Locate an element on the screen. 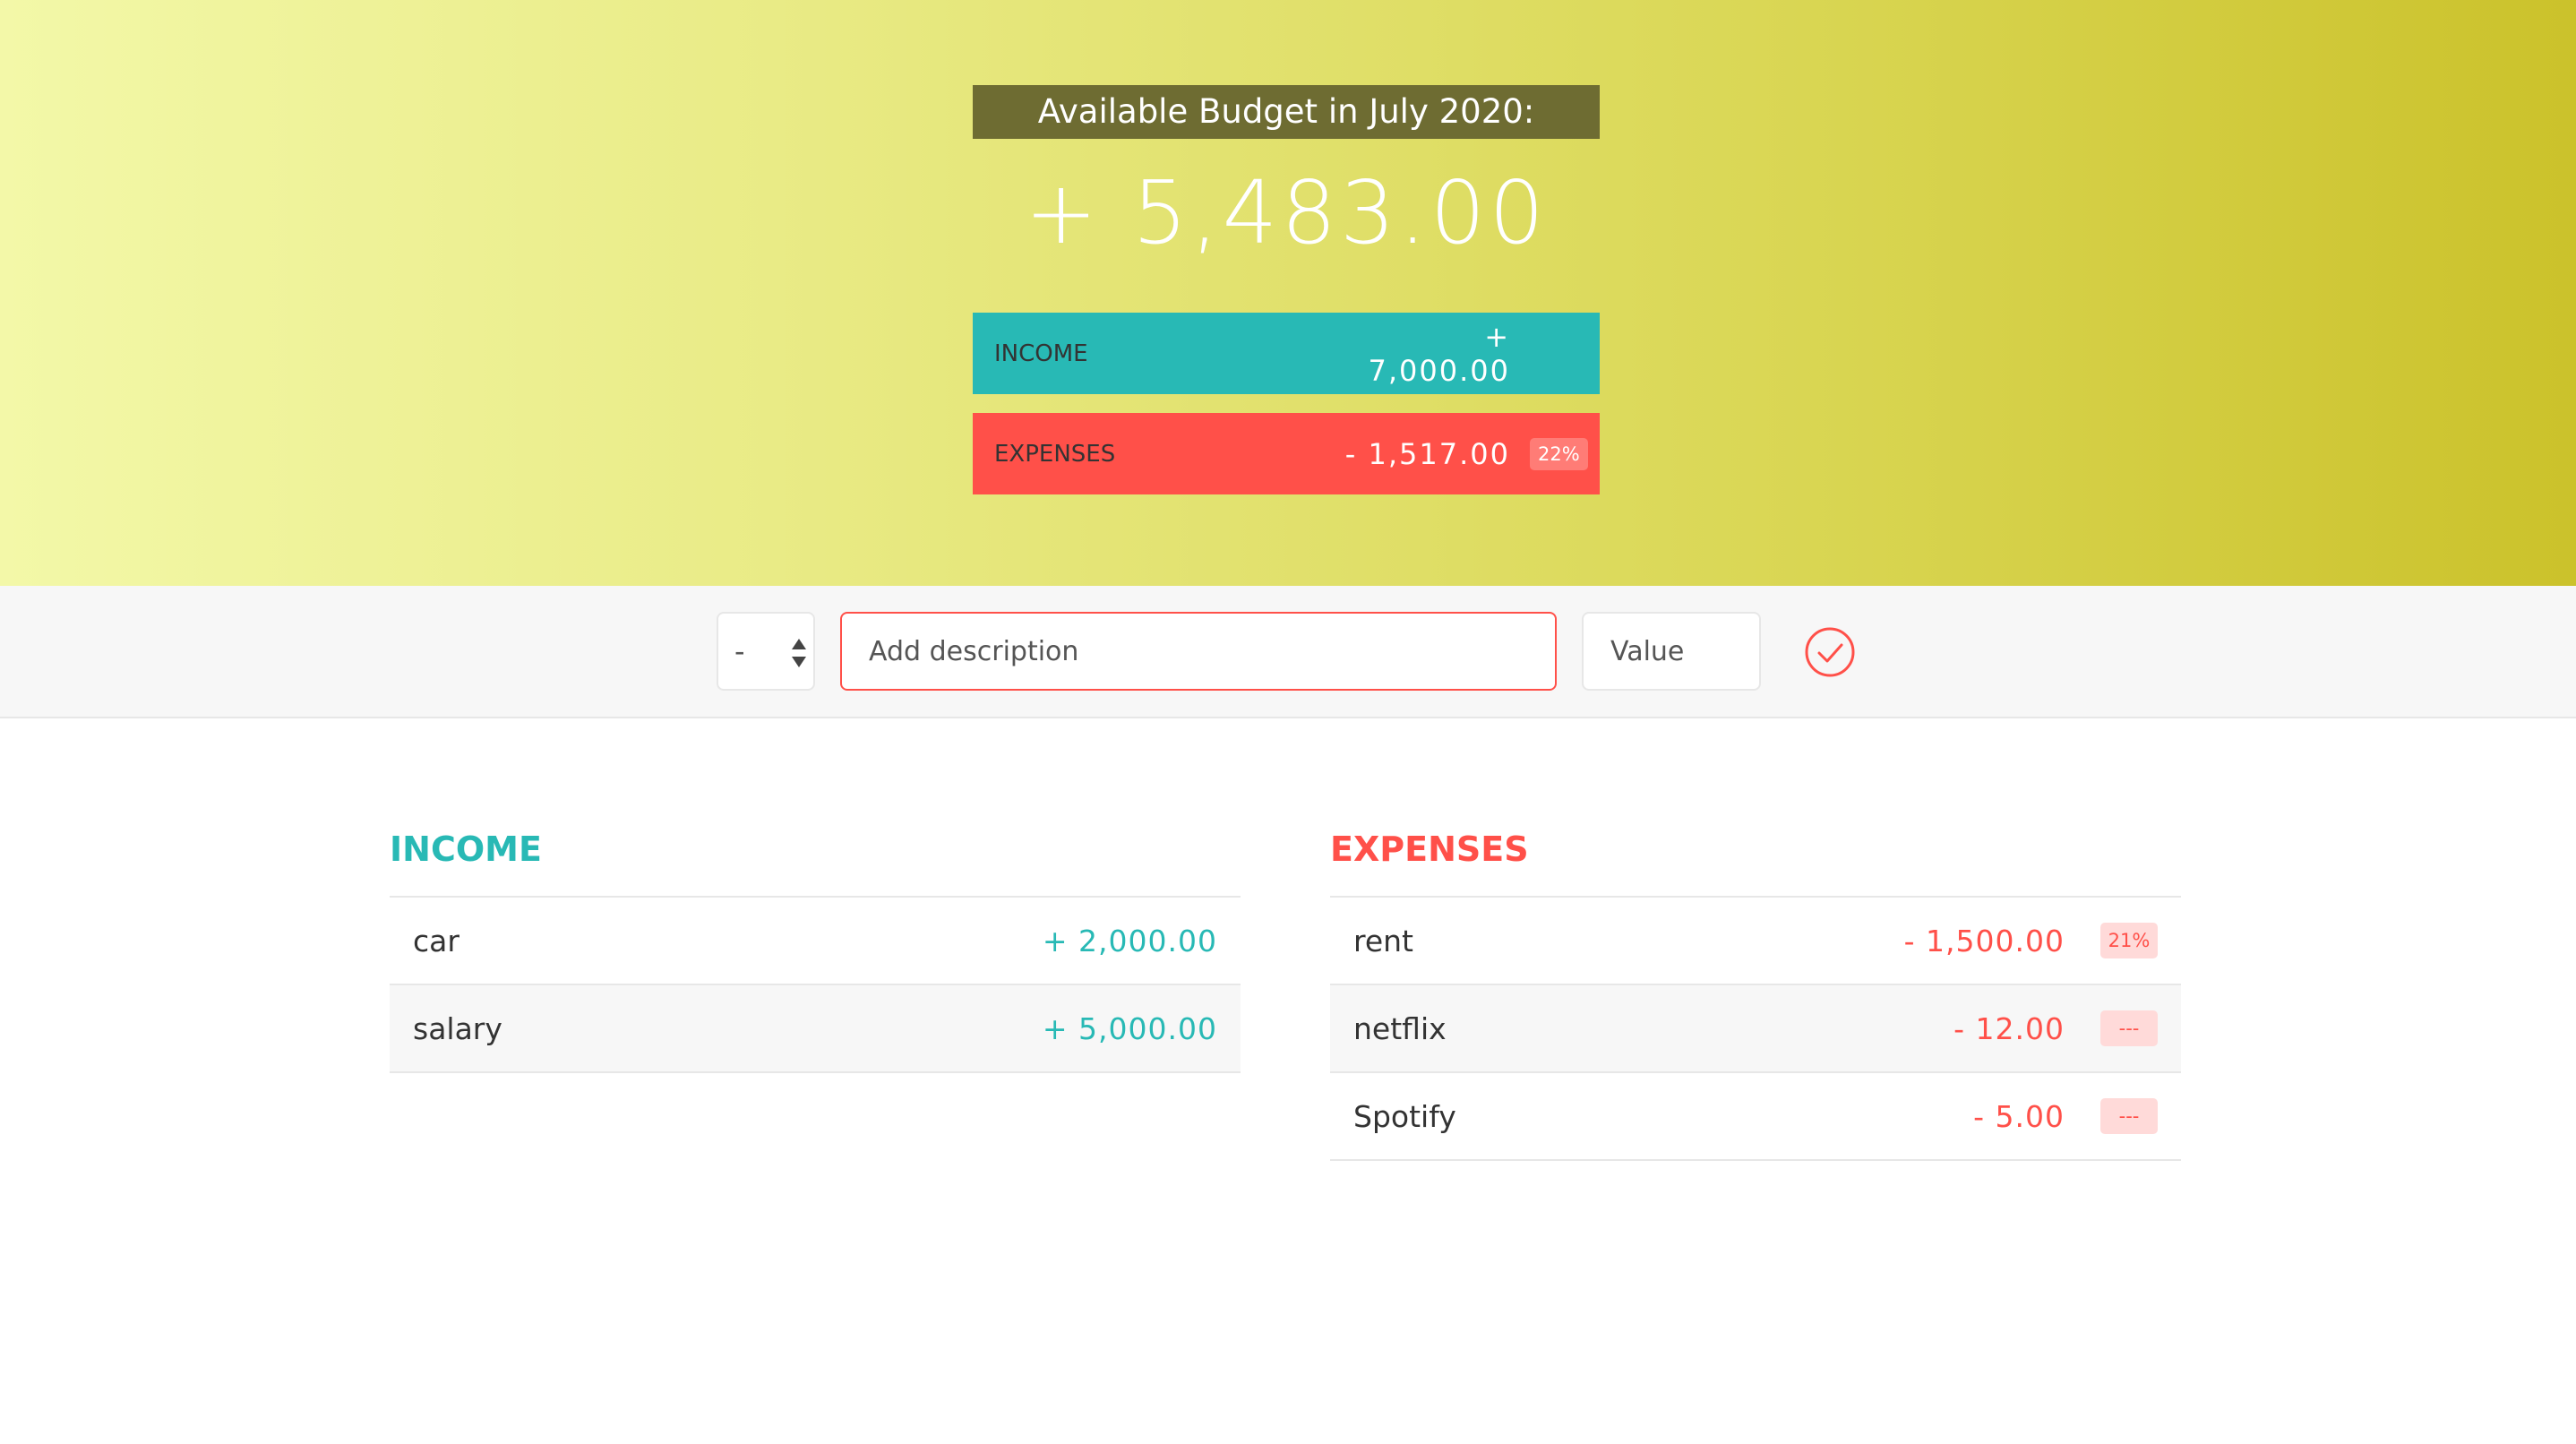  item-value: + 5,000.00 is located at coordinates (1129, 1028).